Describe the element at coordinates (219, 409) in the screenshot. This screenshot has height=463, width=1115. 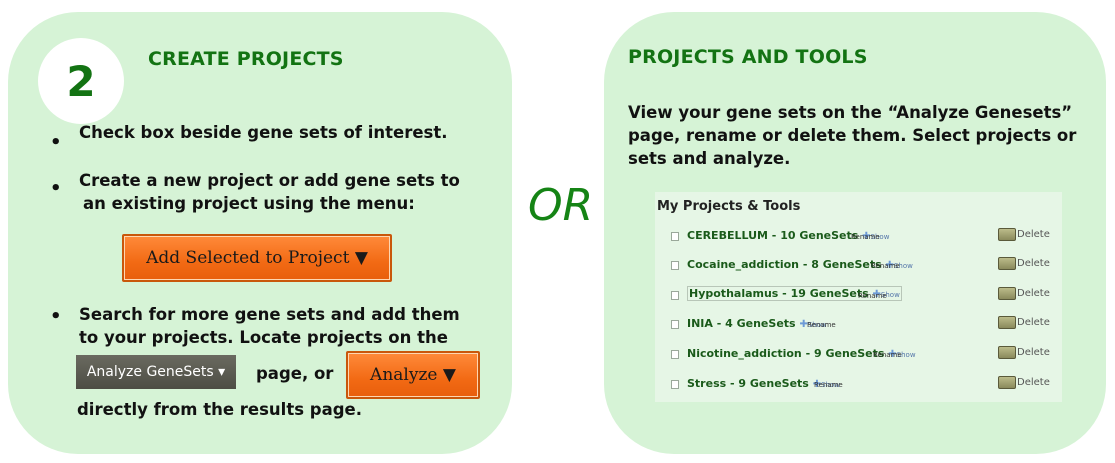
I see `instruction-search-line4: directly from the results page.` at that location.